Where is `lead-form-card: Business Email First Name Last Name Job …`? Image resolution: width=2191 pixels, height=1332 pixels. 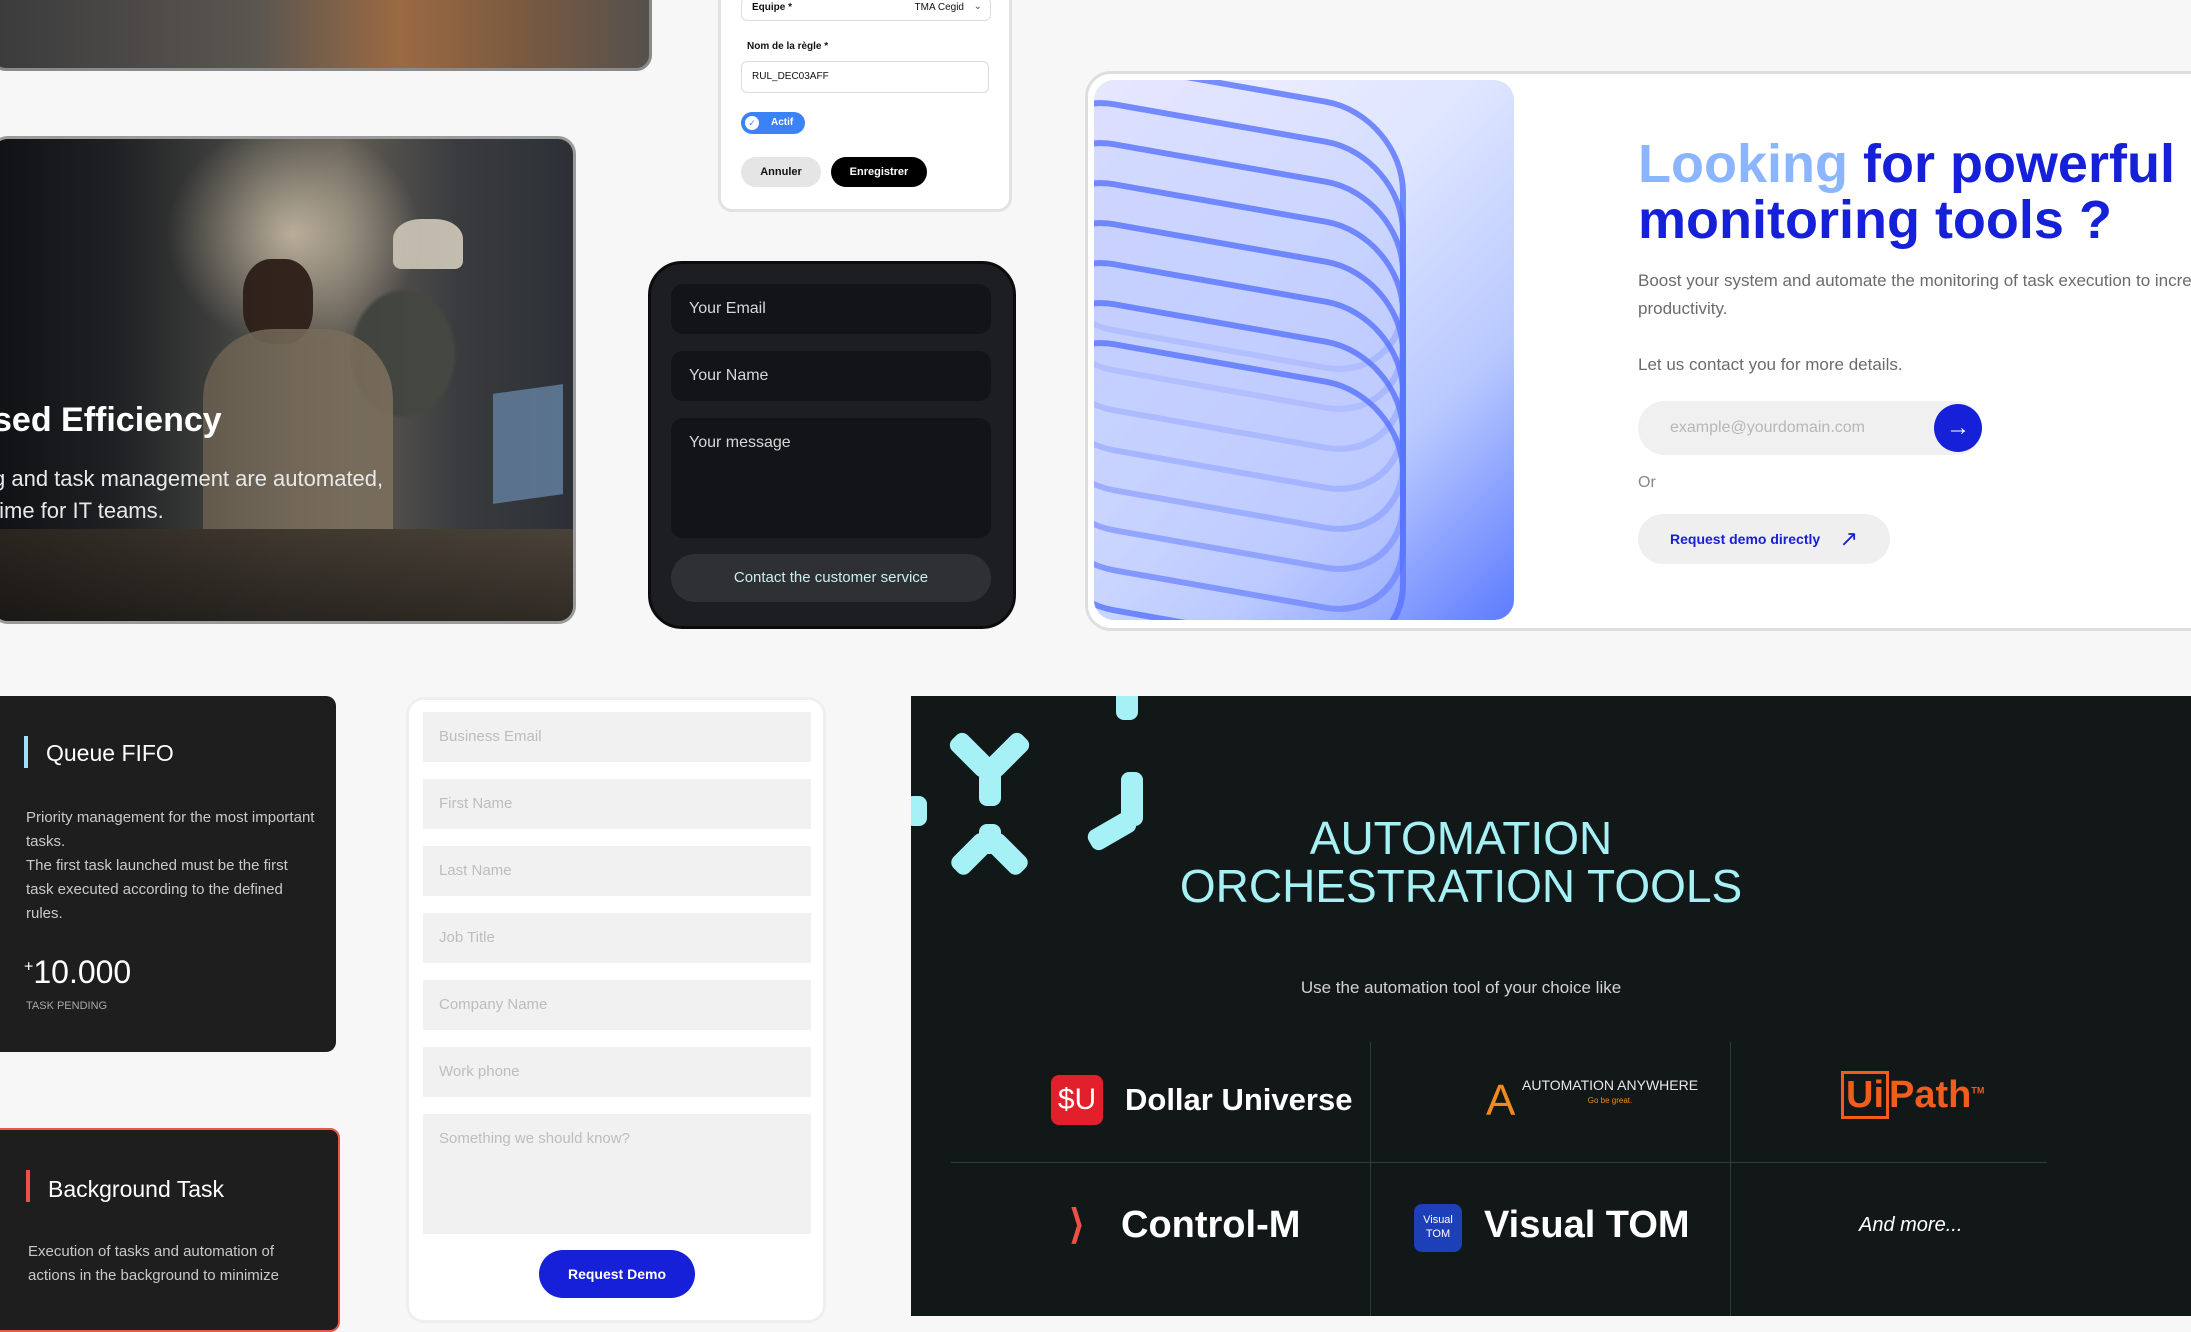
lead-form-card: Business Email First Name Last Name Job … is located at coordinates (616, 1010).